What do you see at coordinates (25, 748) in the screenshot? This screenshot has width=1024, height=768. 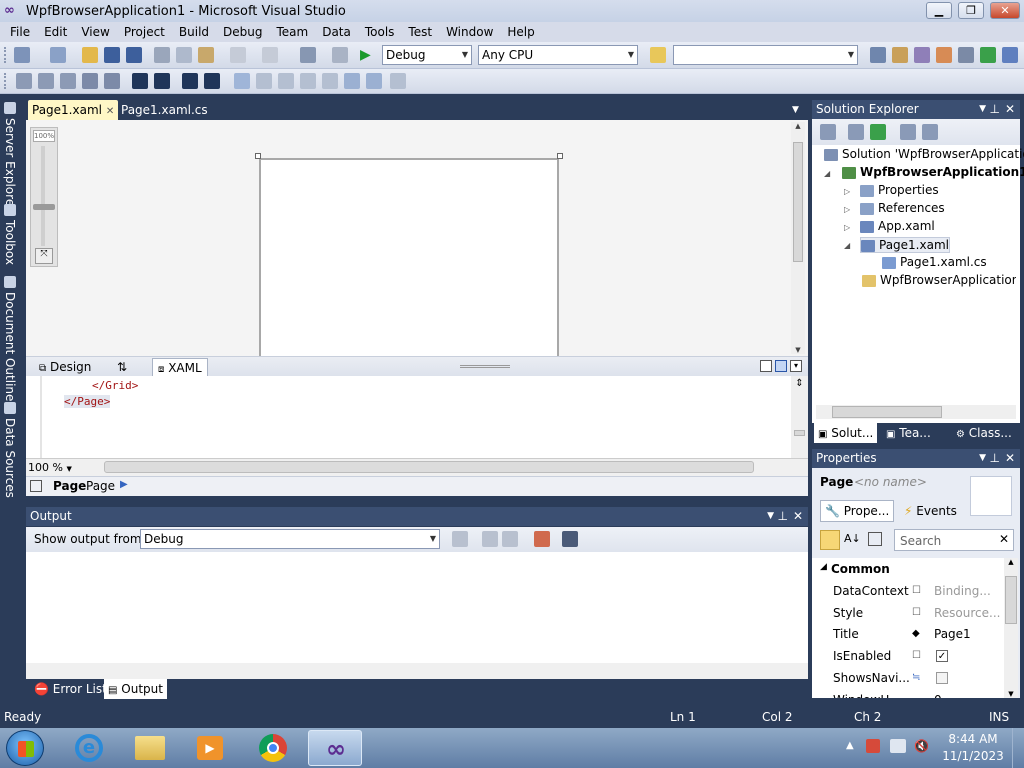 I see `start-button` at bounding box center [25, 748].